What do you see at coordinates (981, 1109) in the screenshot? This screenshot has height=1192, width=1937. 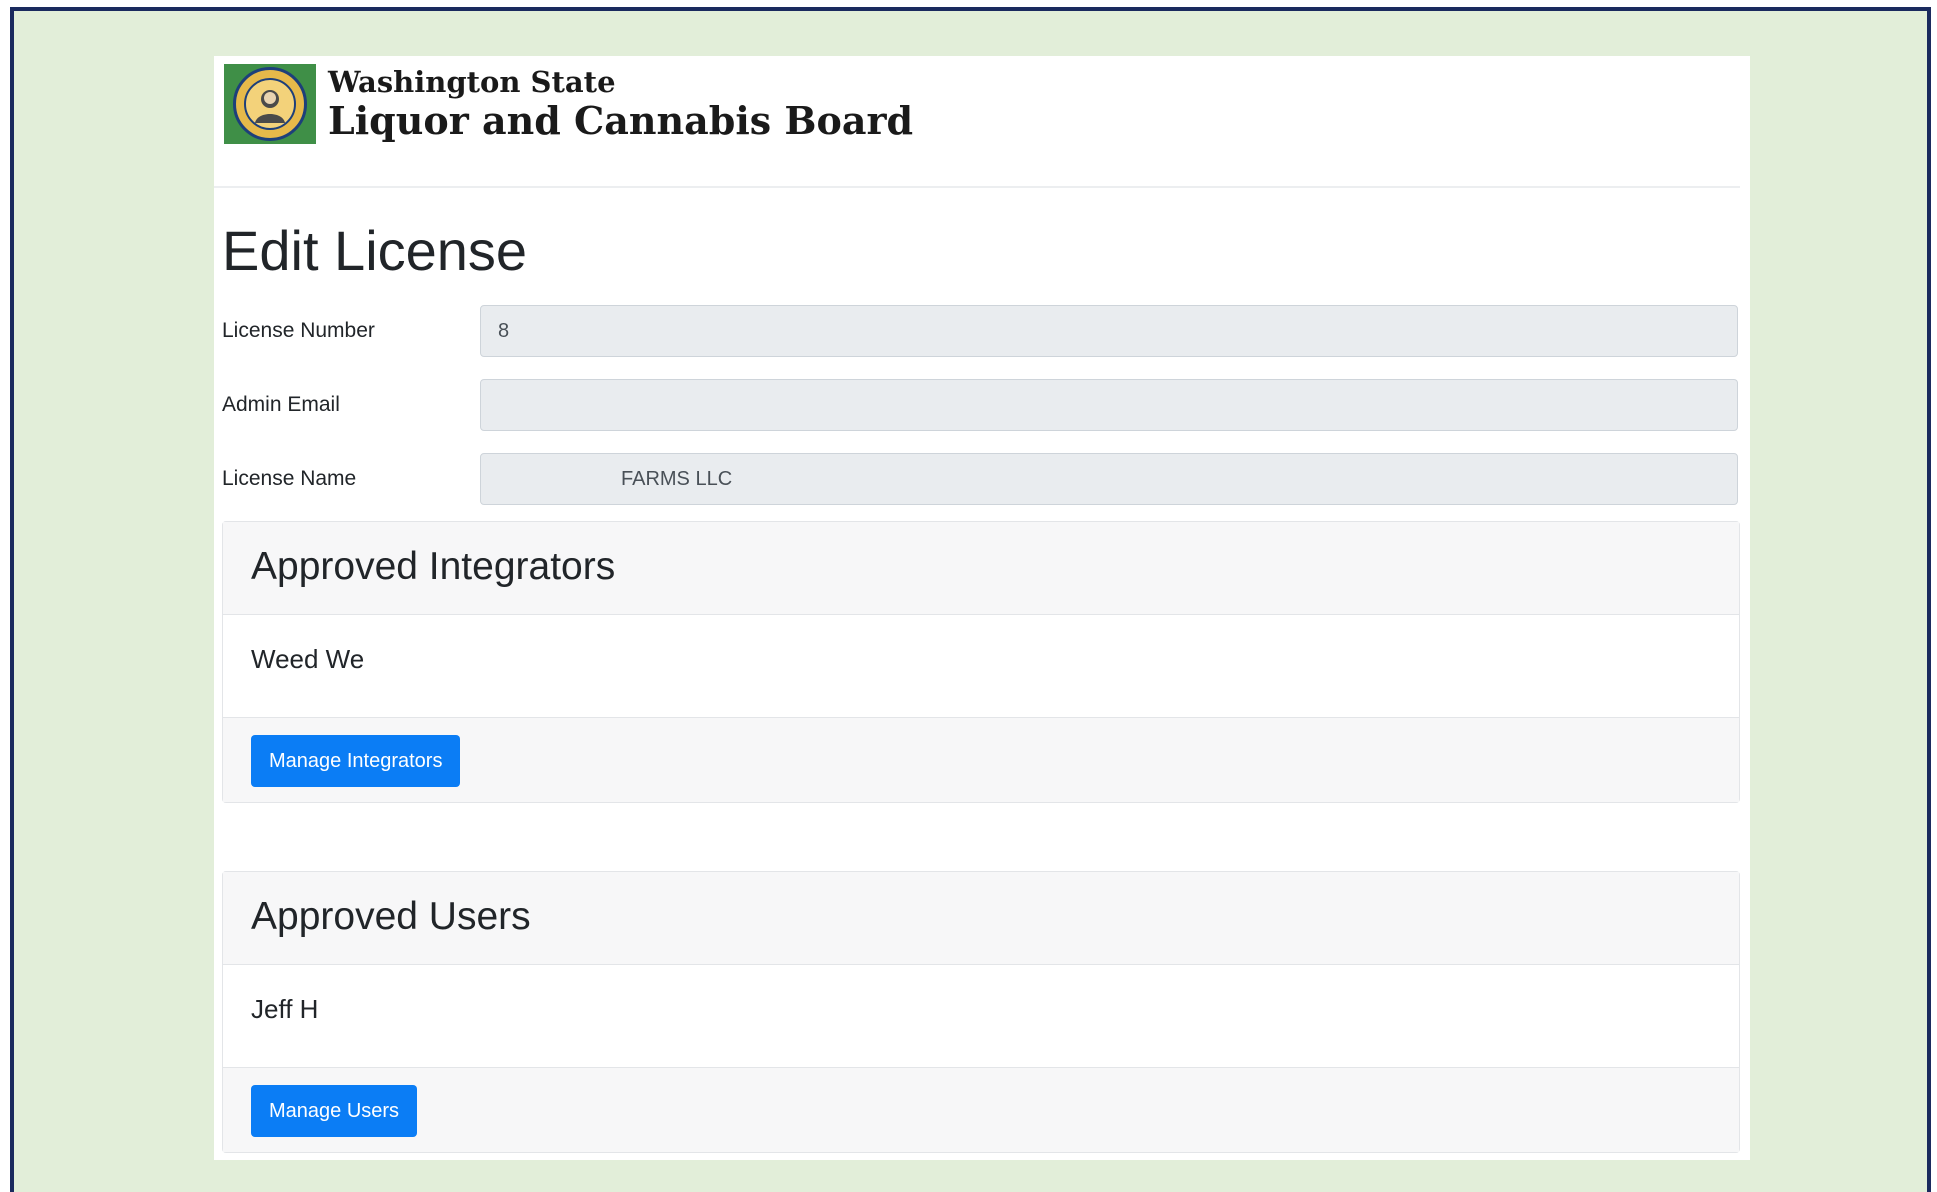 I see `users-panel-footer: Manage Users` at bounding box center [981, 1109].